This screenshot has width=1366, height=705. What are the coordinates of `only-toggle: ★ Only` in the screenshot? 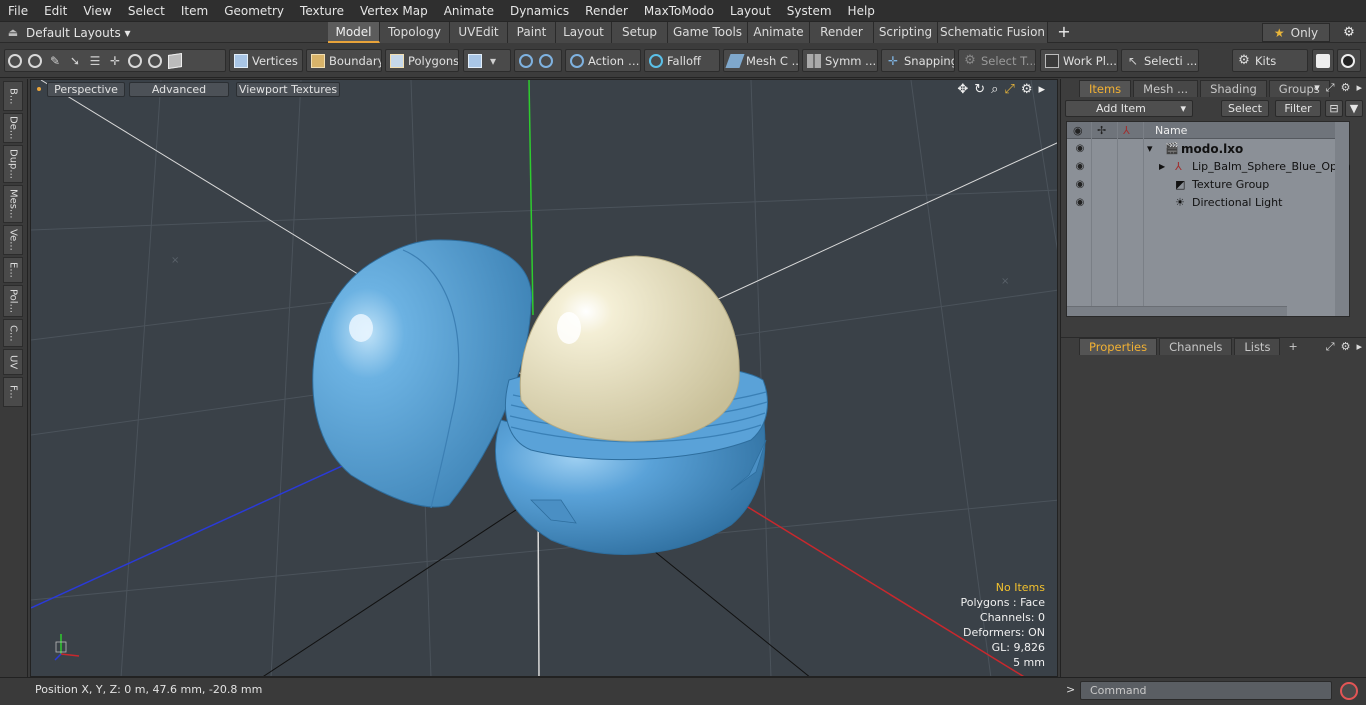 It's located at (1296, 32).